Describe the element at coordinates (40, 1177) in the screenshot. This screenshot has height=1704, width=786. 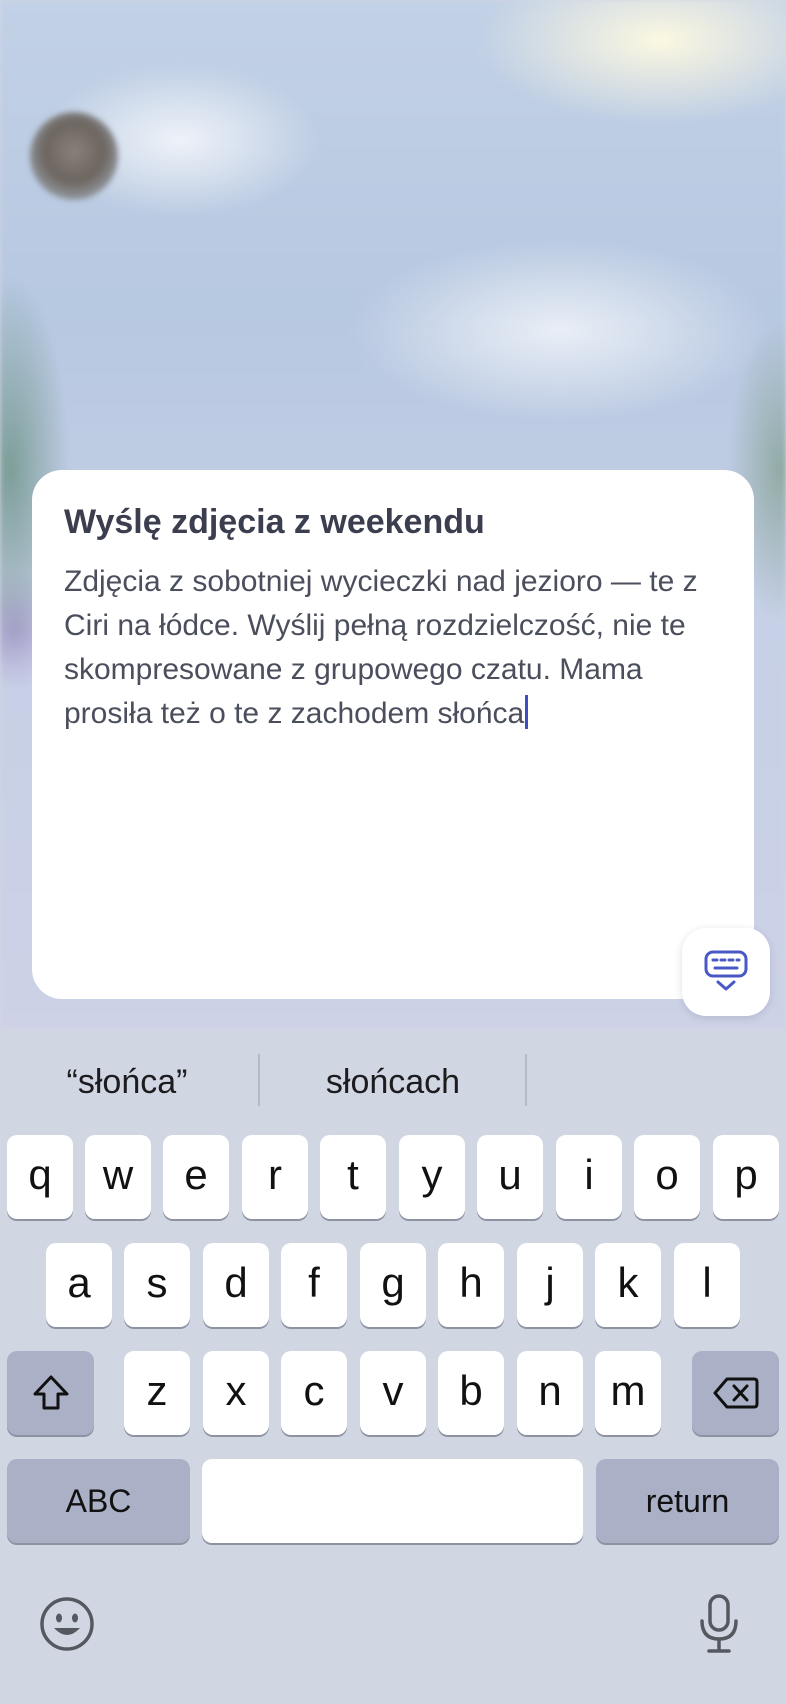
I see `key-q: q` at that location.